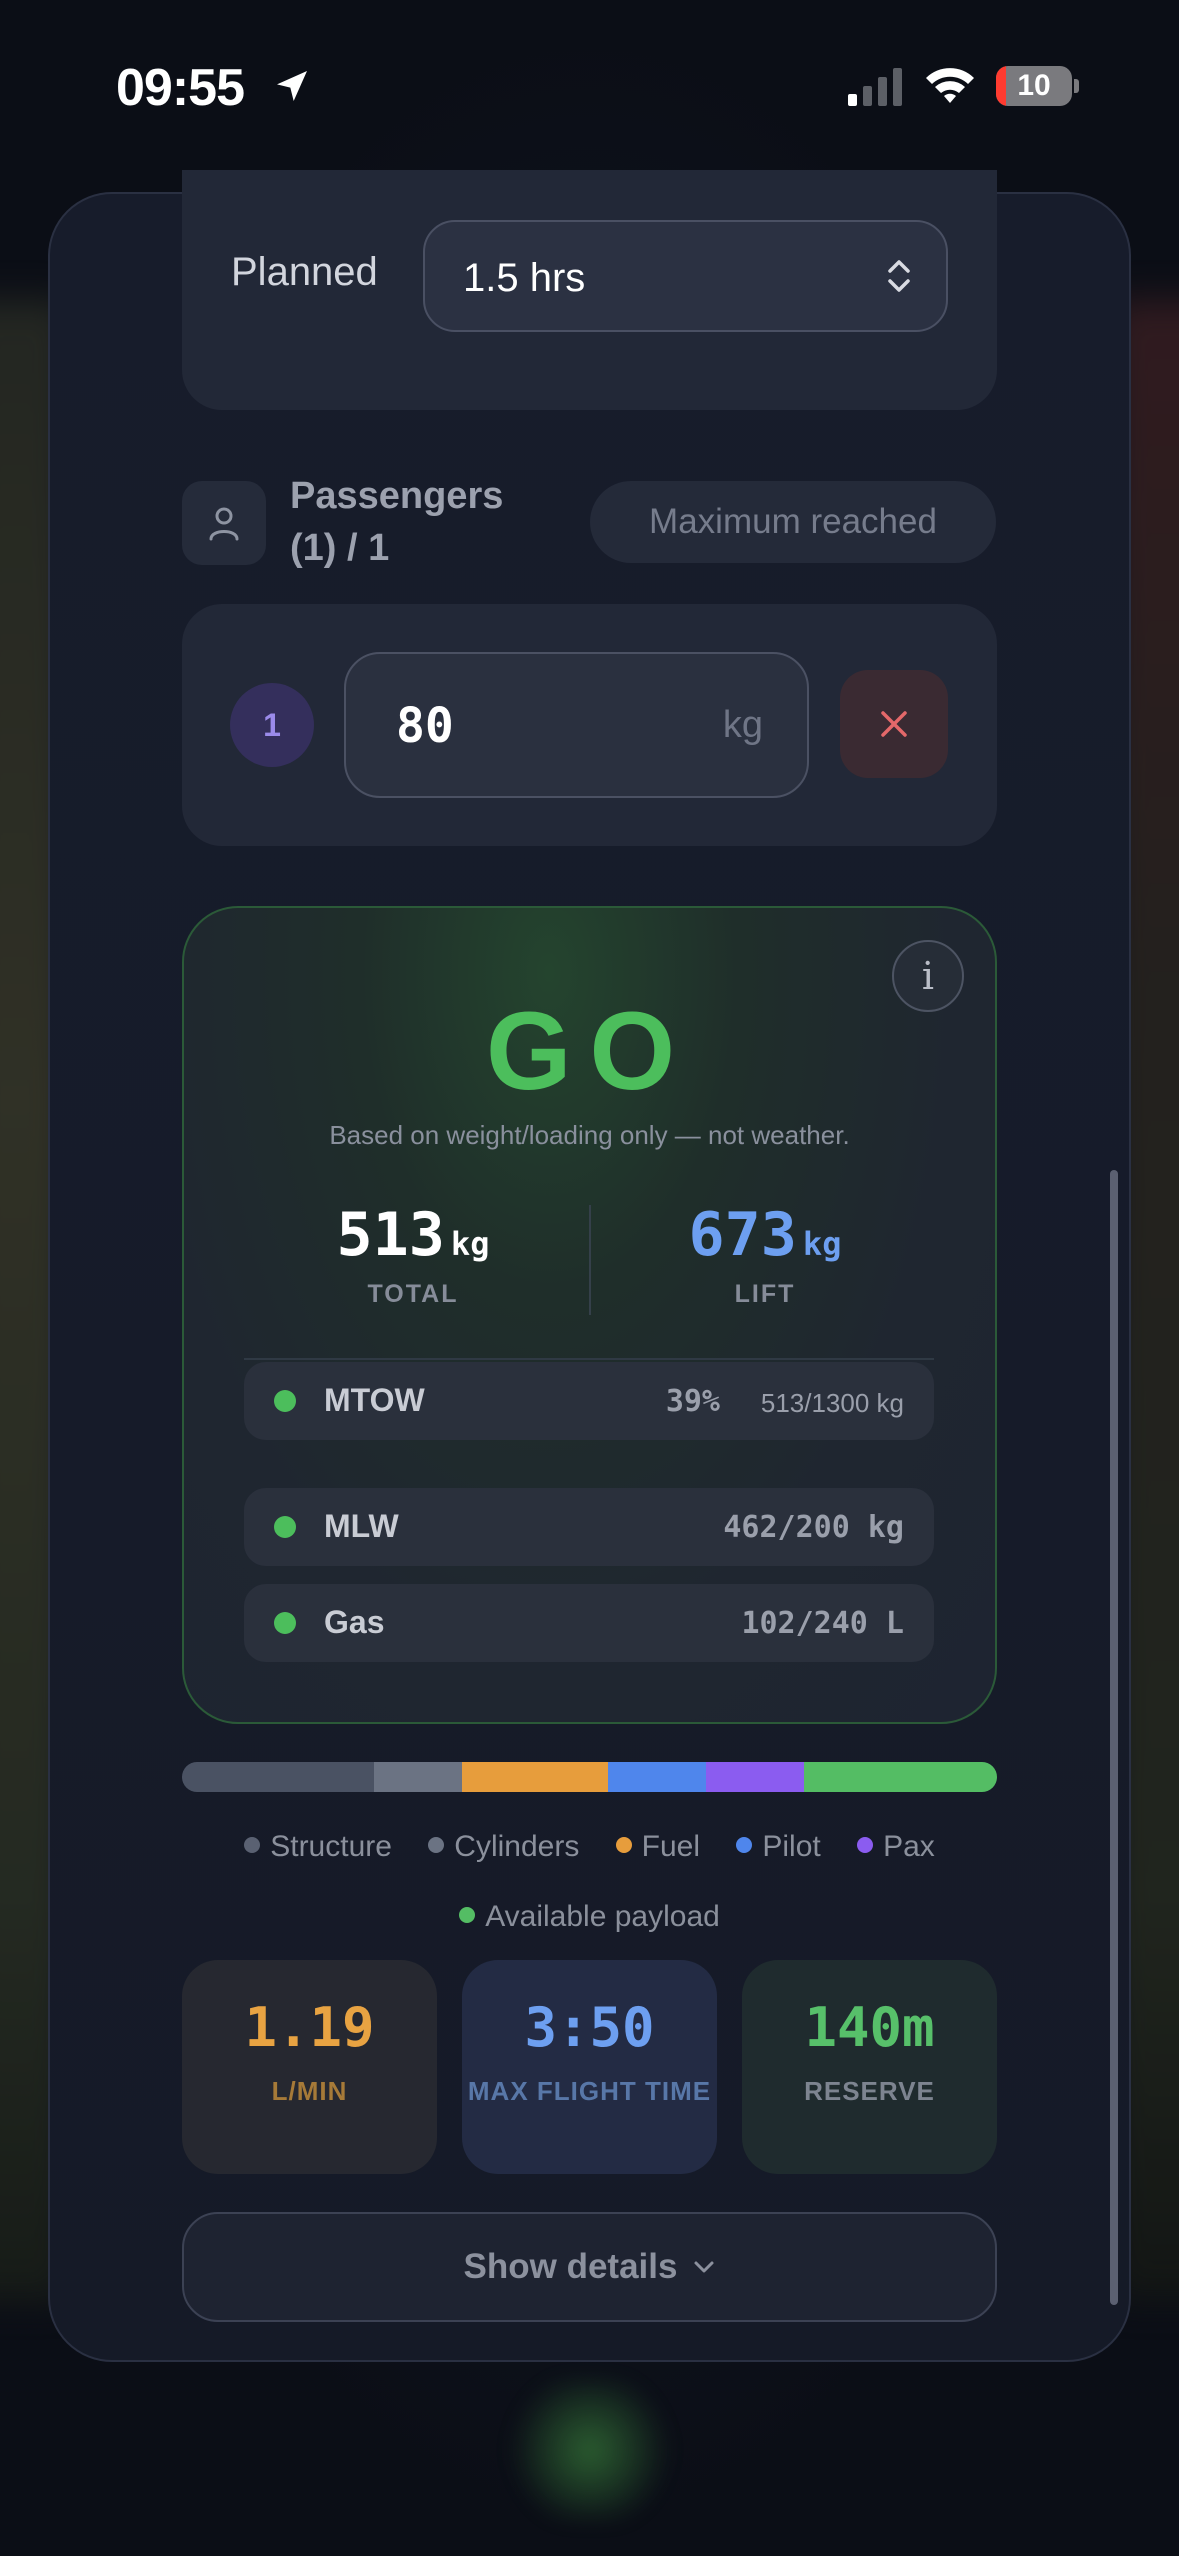  Describe the element at coordinates (950, 85) in the screenshot. I see `wifi-icon` at that location.